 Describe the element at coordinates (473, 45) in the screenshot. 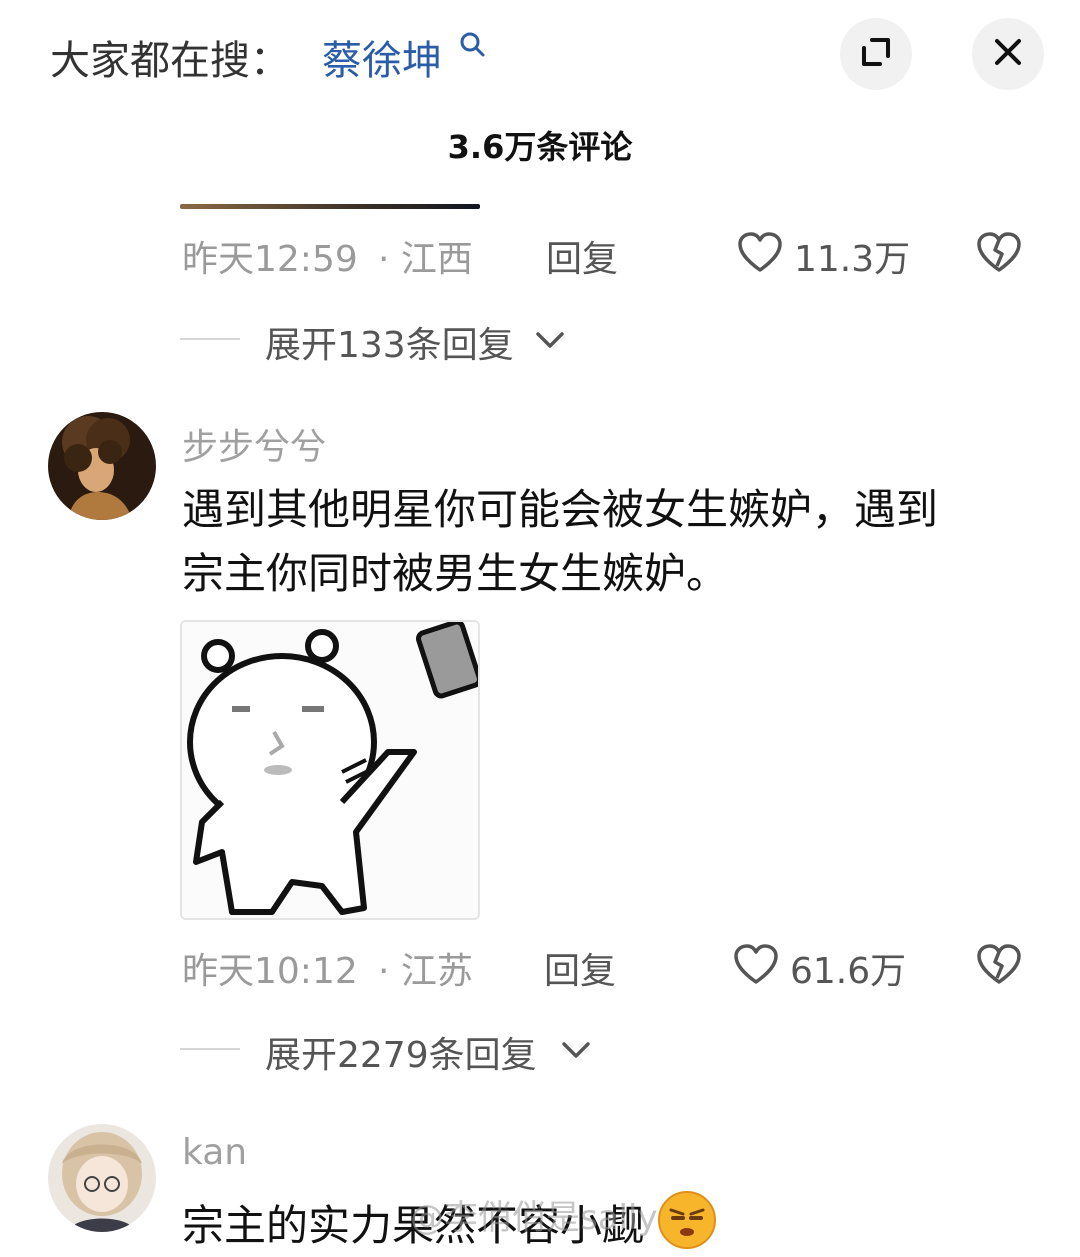

I see `search-icon` at that location.